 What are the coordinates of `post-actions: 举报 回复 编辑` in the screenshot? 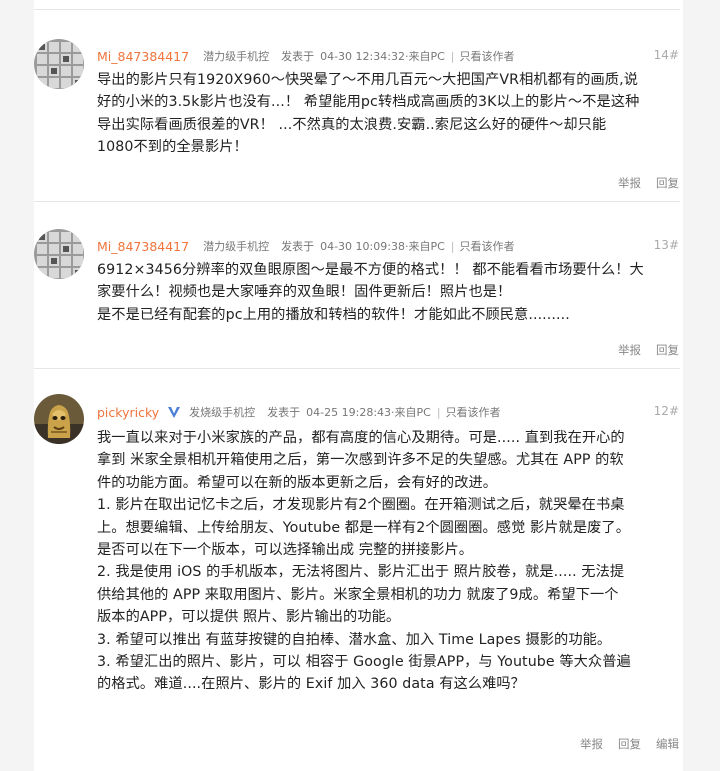 It's located at (629, 744).